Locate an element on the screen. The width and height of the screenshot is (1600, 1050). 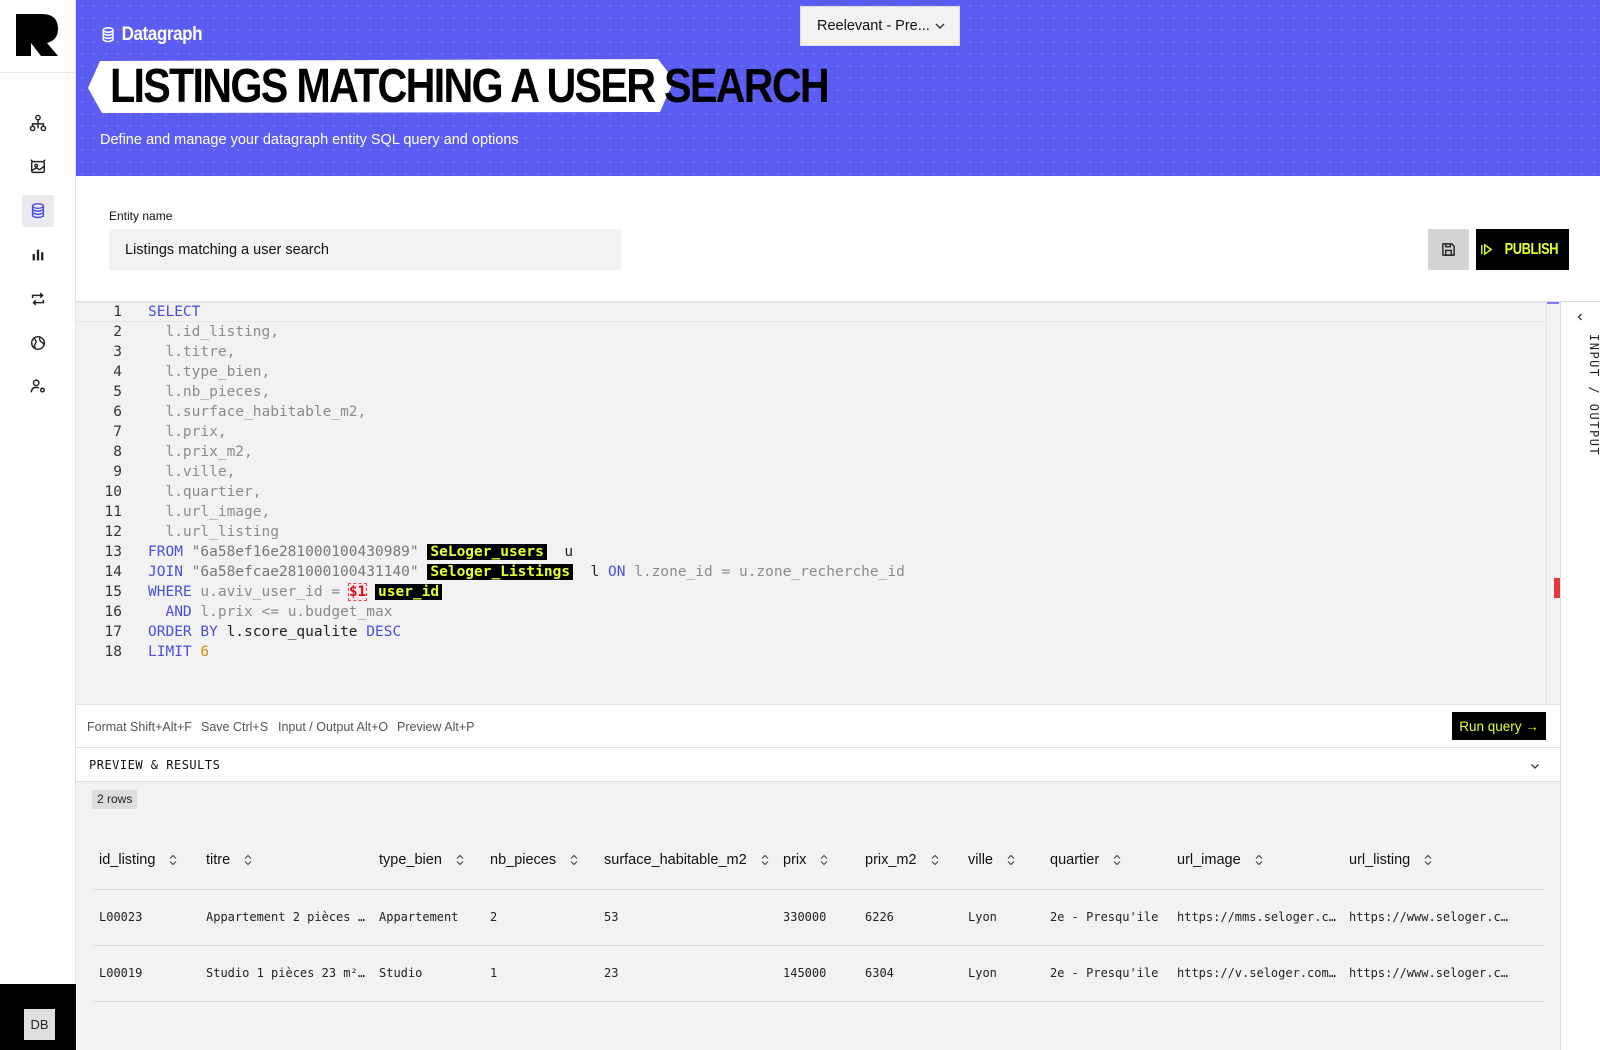
parameter-tag: user_id is located at coordinates (409, 592).